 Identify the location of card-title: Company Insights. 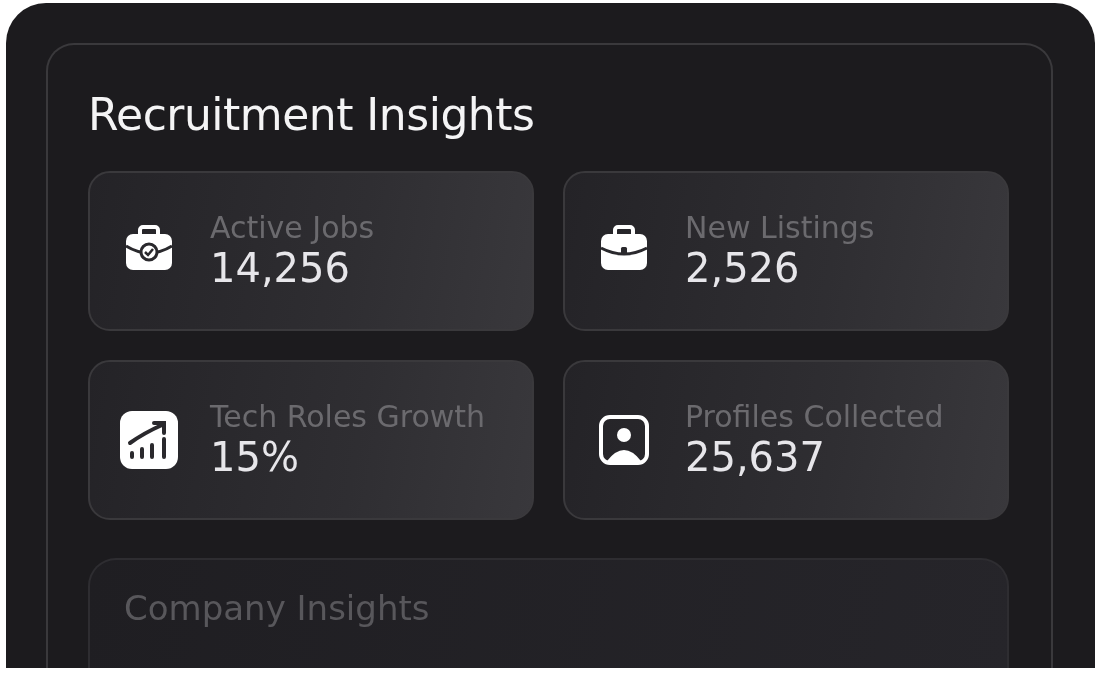
(277, 609).